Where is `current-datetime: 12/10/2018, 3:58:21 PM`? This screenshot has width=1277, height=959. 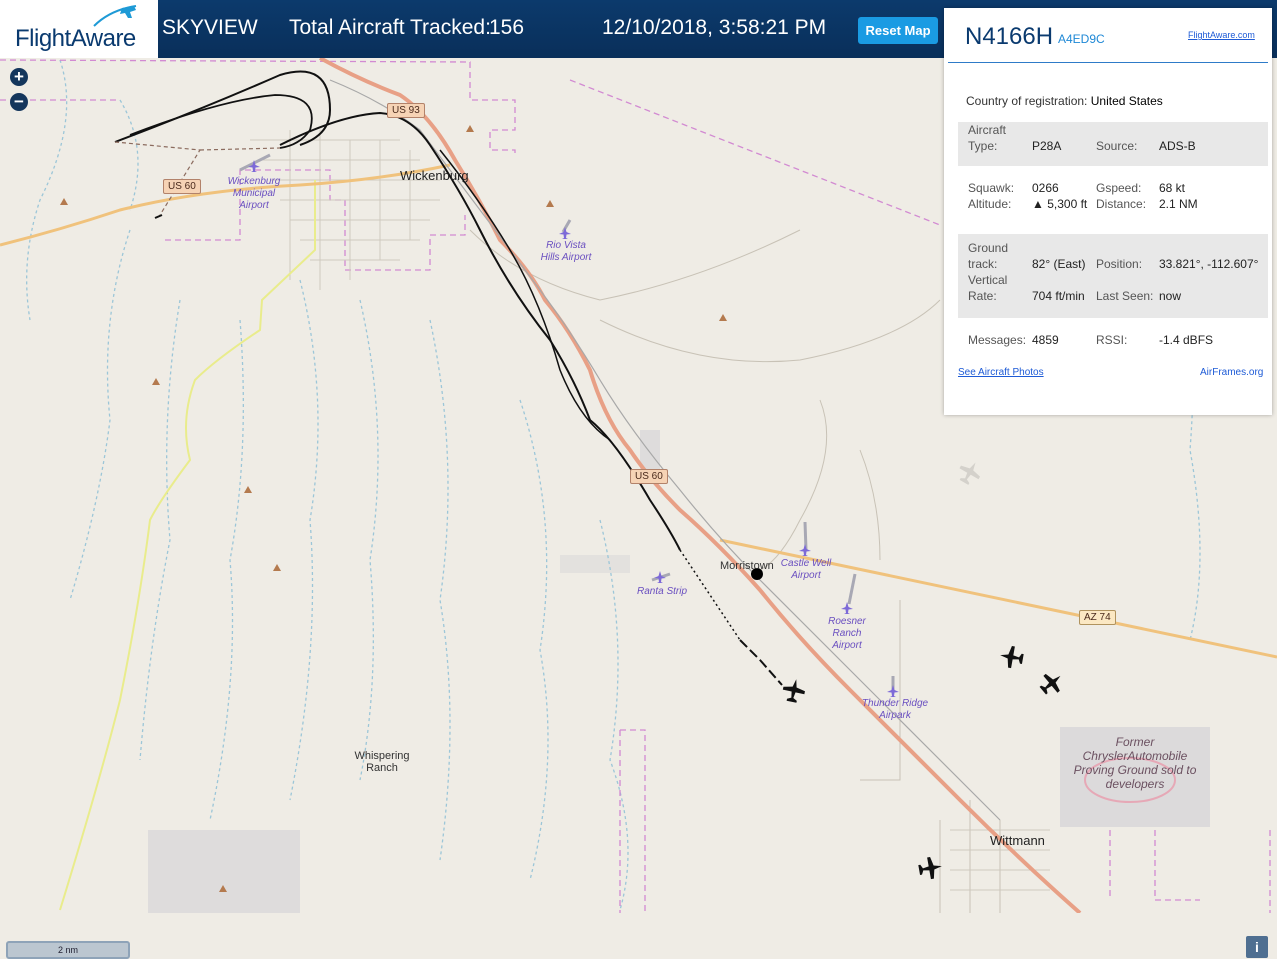 current-datetime: 12/10/2018, 3:58:21 PM is located at coordinates (714, 27).